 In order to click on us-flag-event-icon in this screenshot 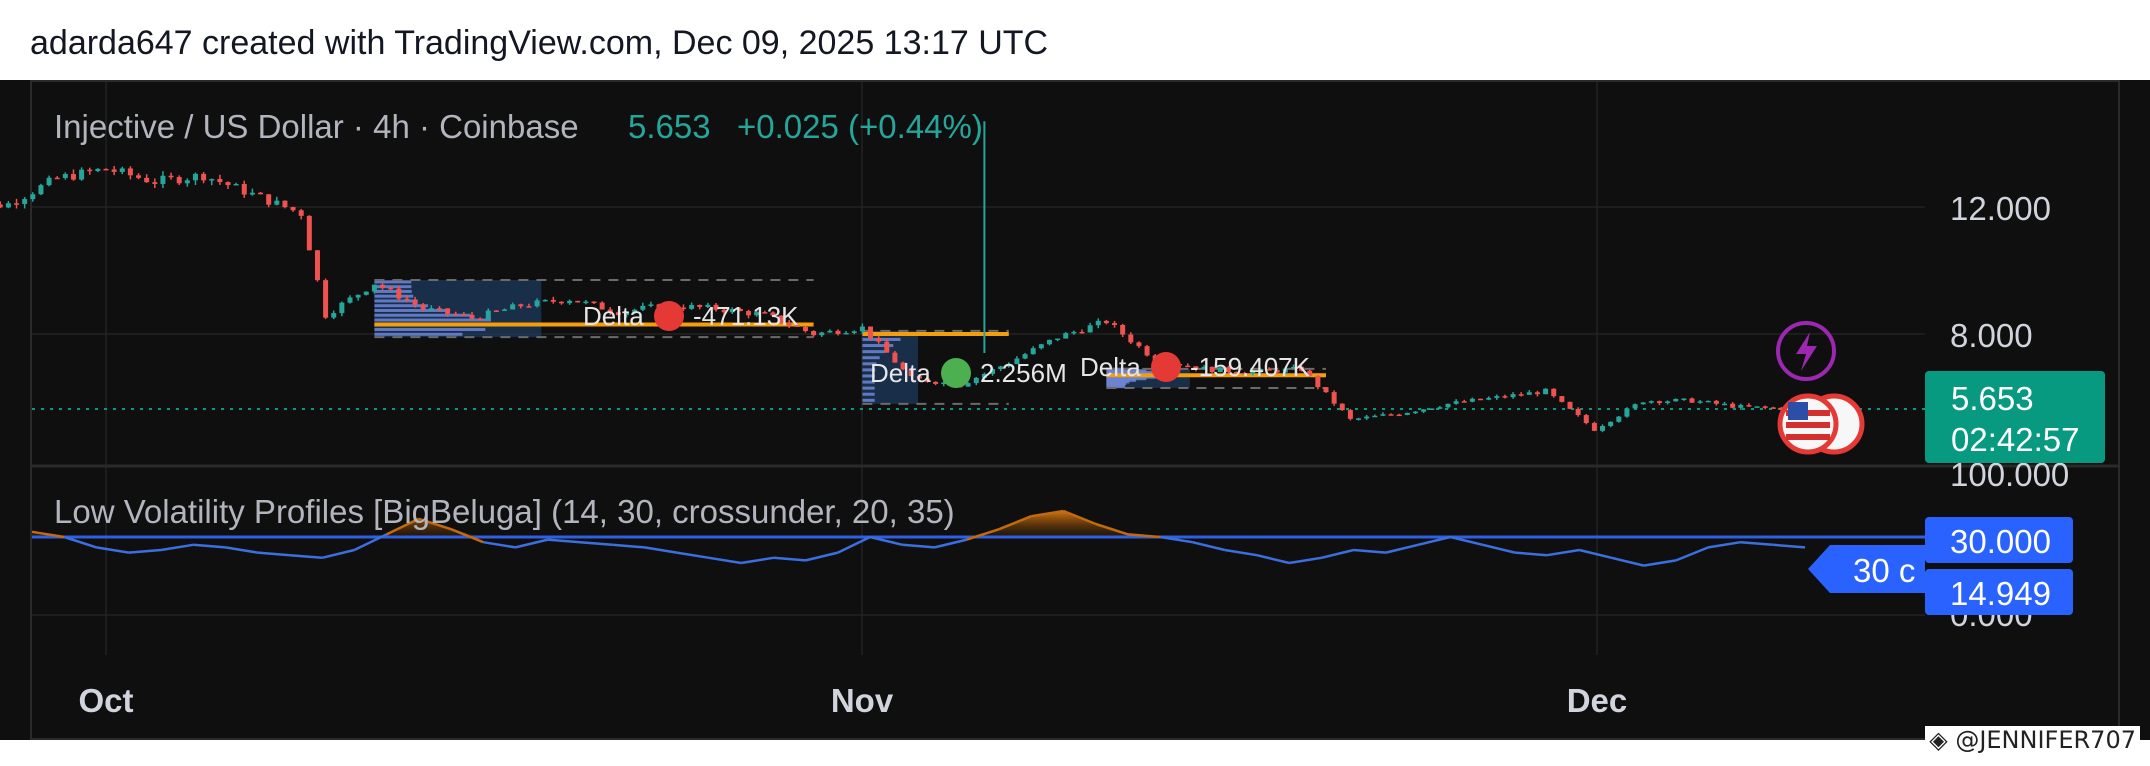, I will do `click(1821, 424)`.